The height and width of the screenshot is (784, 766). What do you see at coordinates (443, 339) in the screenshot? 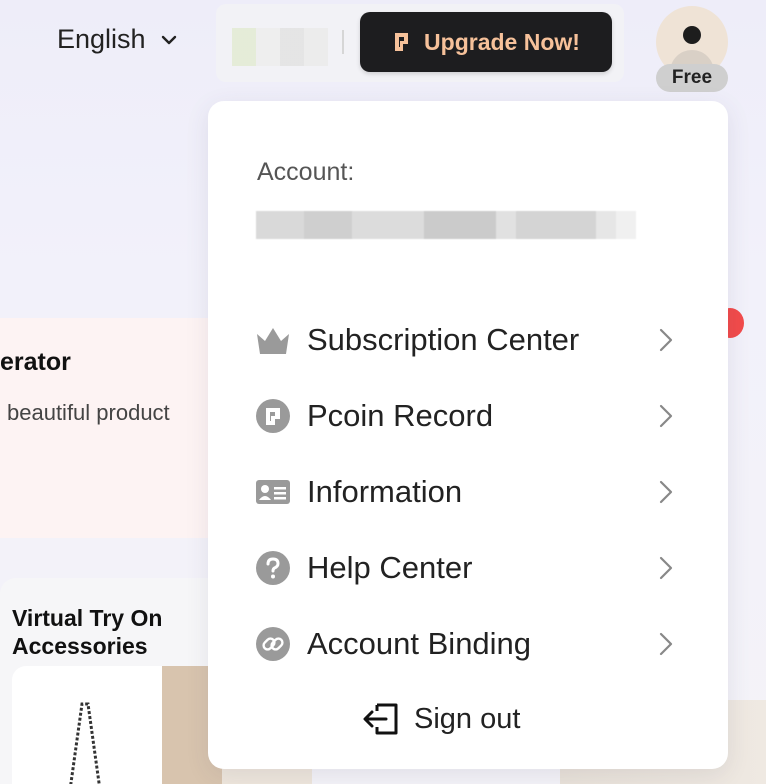
I see `menu-item-label: Subscription Center` at bounding box center [443, 339].